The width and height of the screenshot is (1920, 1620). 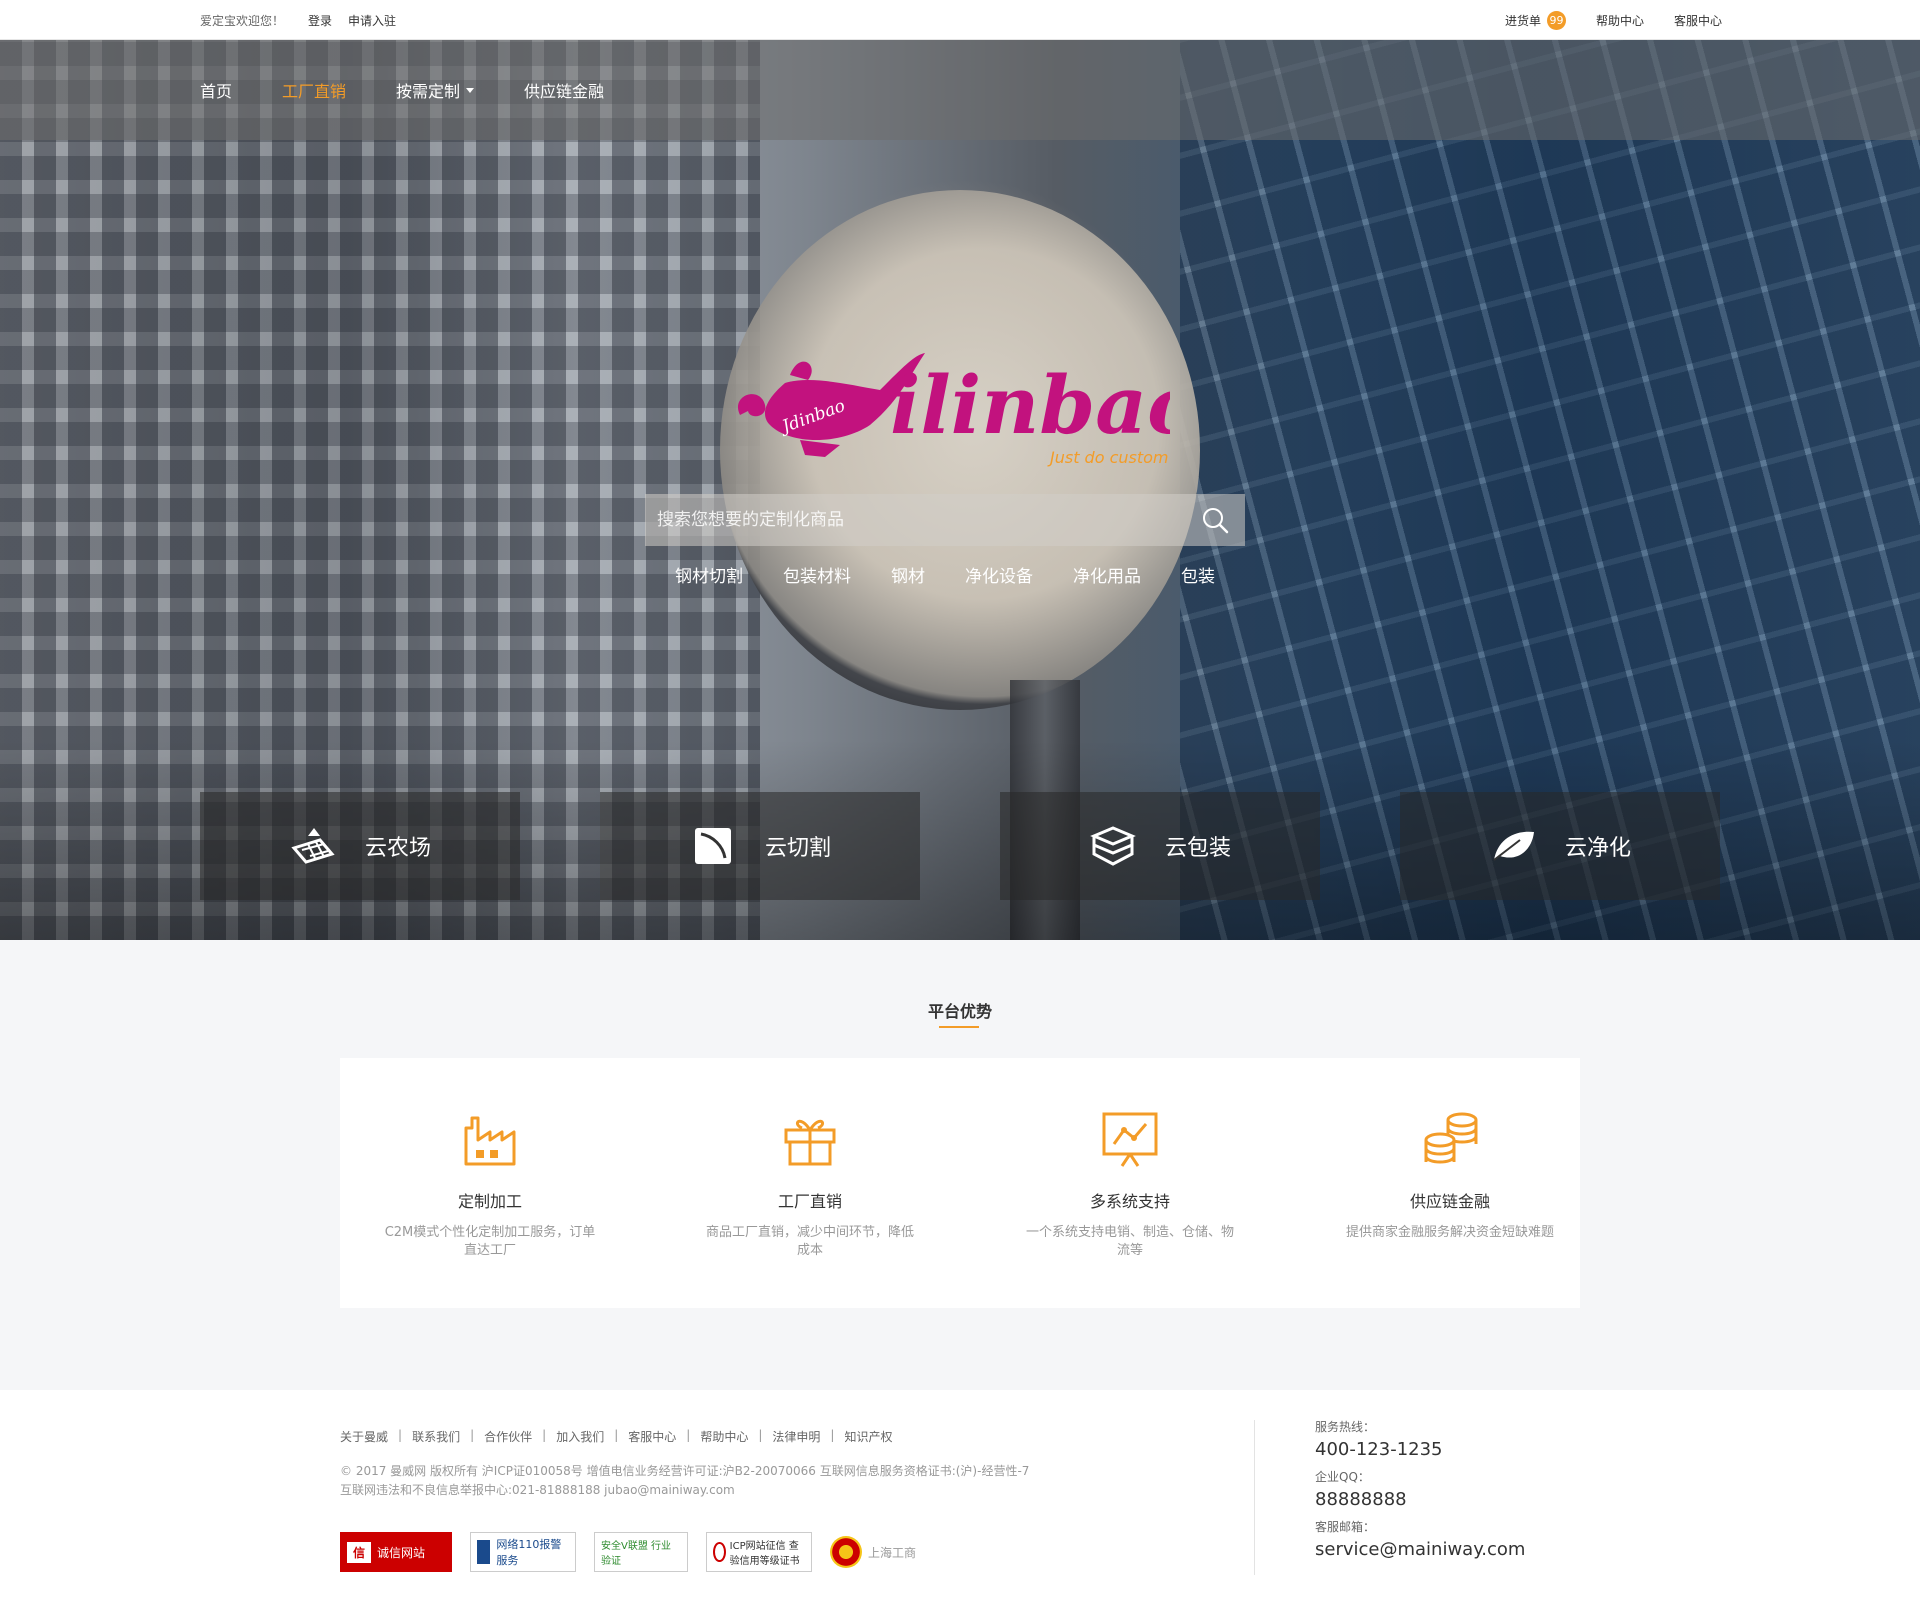 I want to click on advantages-title-underline, so click(x=959, y=1027).